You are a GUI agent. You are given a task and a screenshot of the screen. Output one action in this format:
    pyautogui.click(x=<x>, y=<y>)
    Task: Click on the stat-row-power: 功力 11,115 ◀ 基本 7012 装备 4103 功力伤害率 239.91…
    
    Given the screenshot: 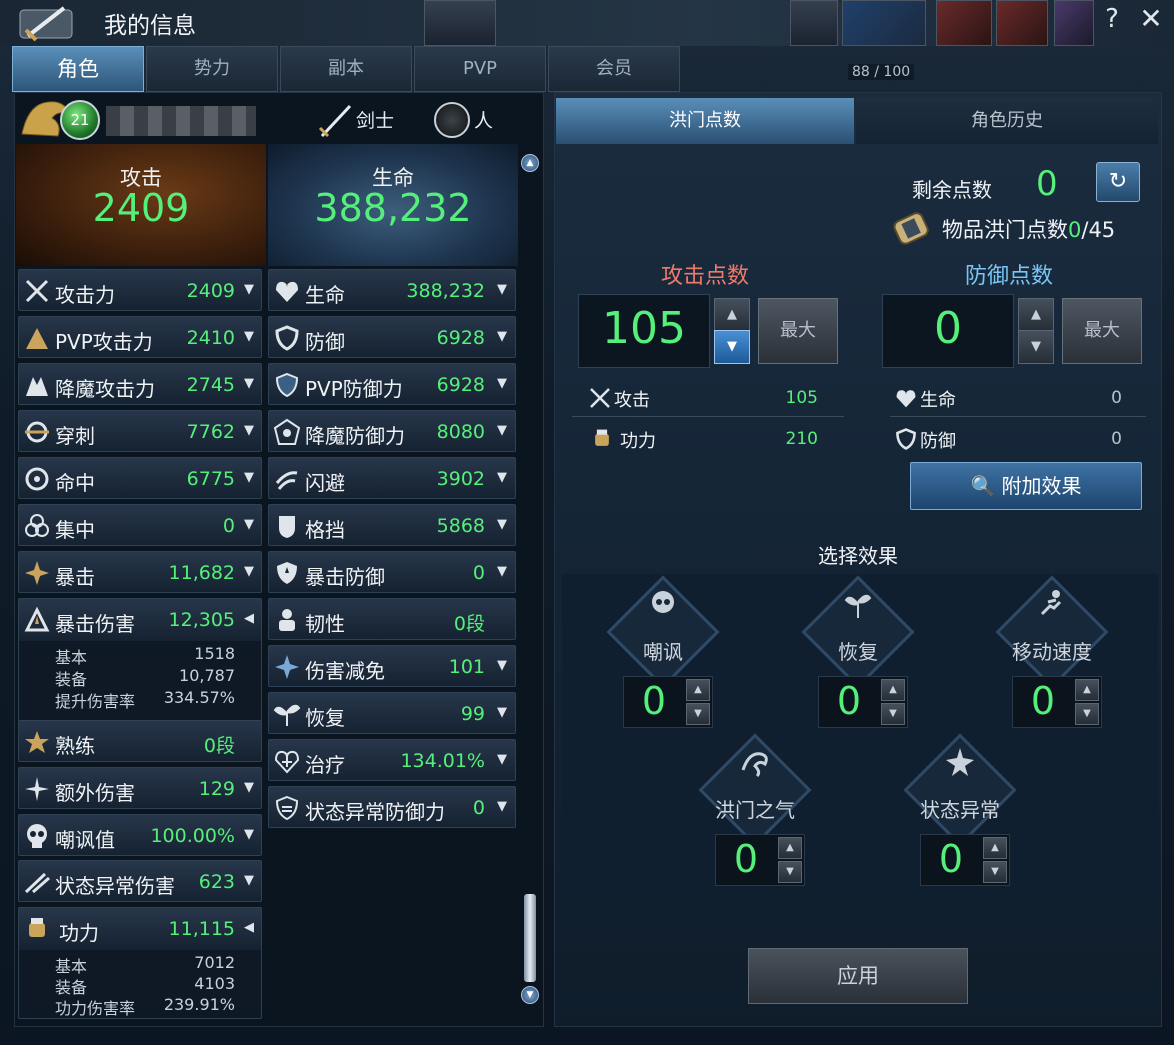 What is the action you would take?
    pyautogui.click(x=140, y=963)
    